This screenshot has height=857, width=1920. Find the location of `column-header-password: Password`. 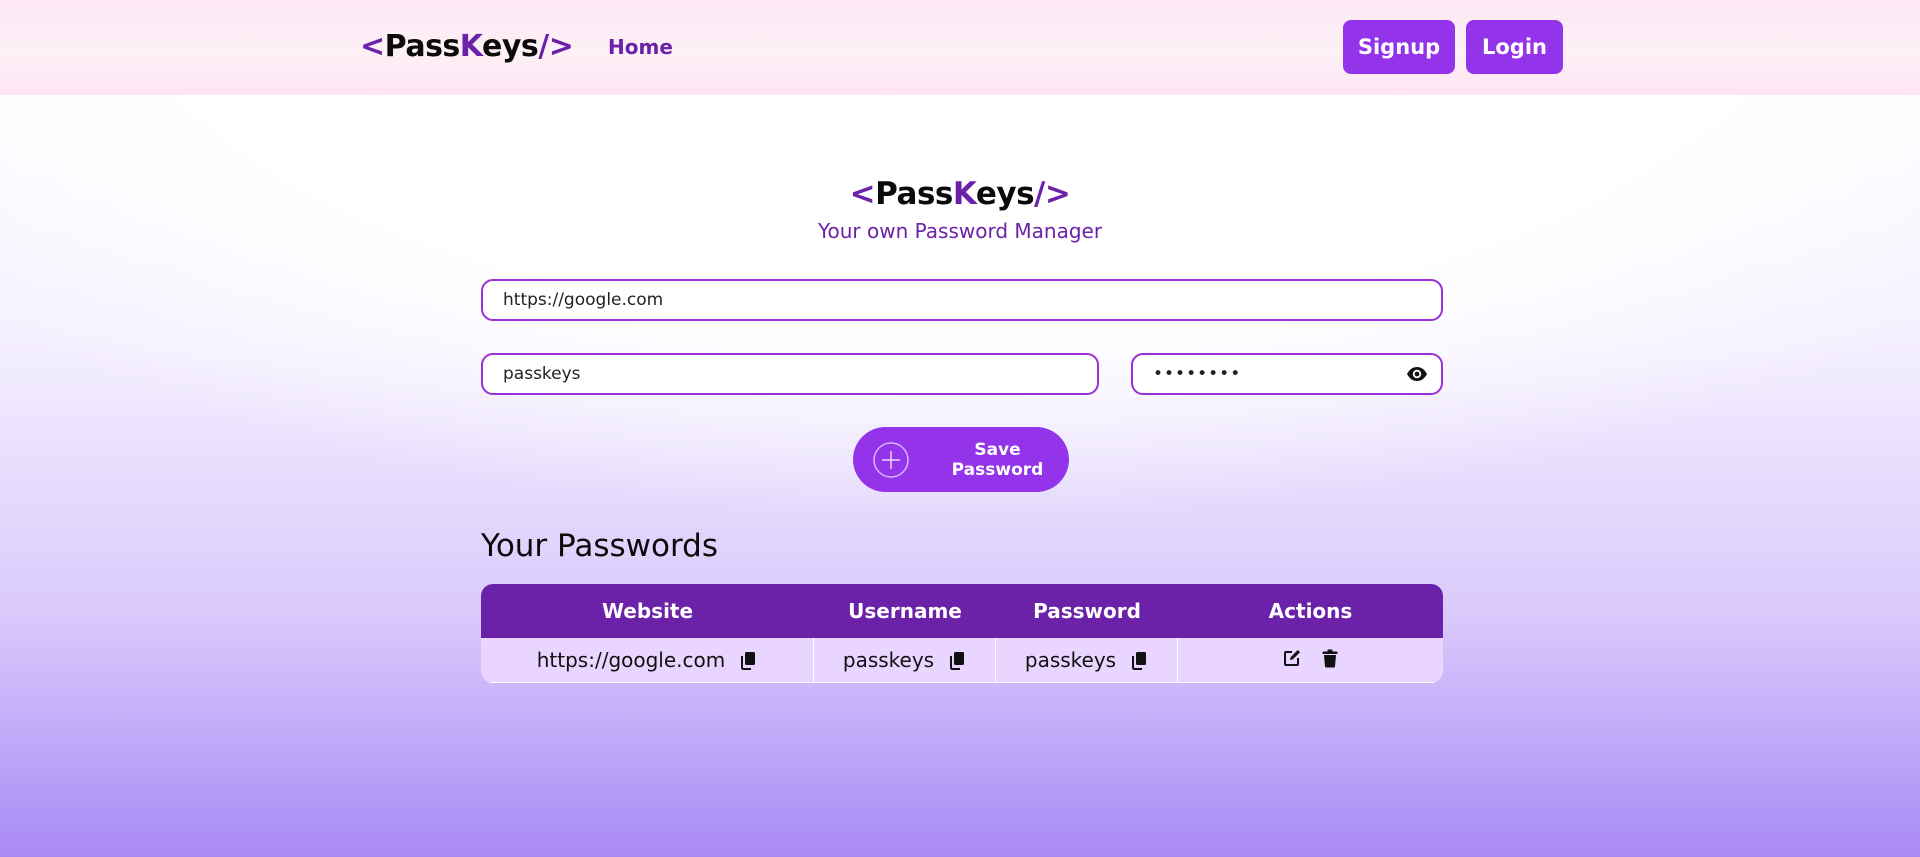

column-header-password: Password is located at coordinates (1087, 611).